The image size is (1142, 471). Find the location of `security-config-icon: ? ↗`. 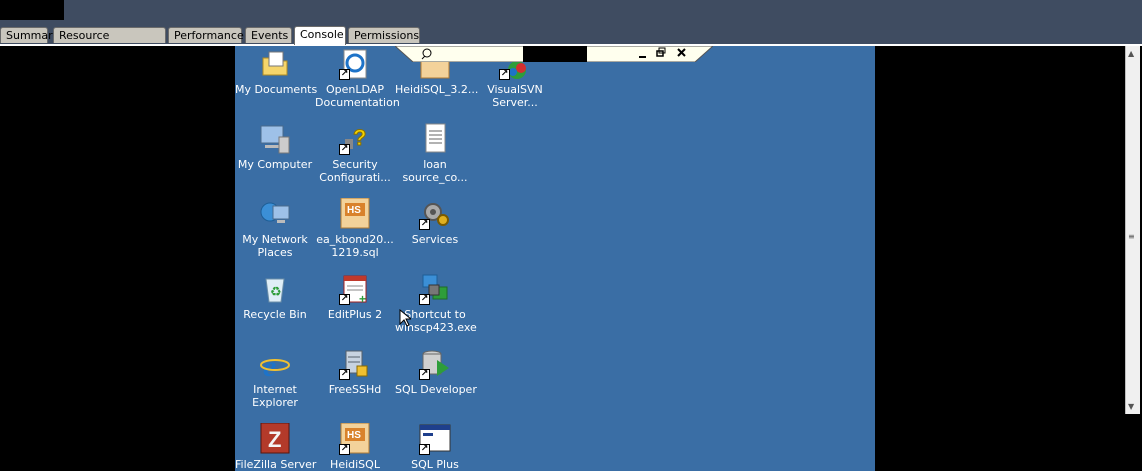

security-config-icon: ? ↗ is located at coordinates (355, 139).